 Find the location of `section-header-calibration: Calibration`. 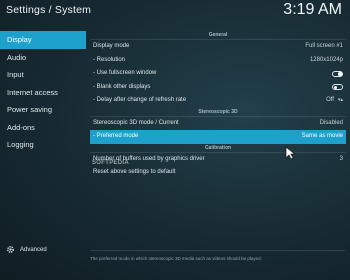

section-header-calibration: Calibration is located at coordinates (218, 148).